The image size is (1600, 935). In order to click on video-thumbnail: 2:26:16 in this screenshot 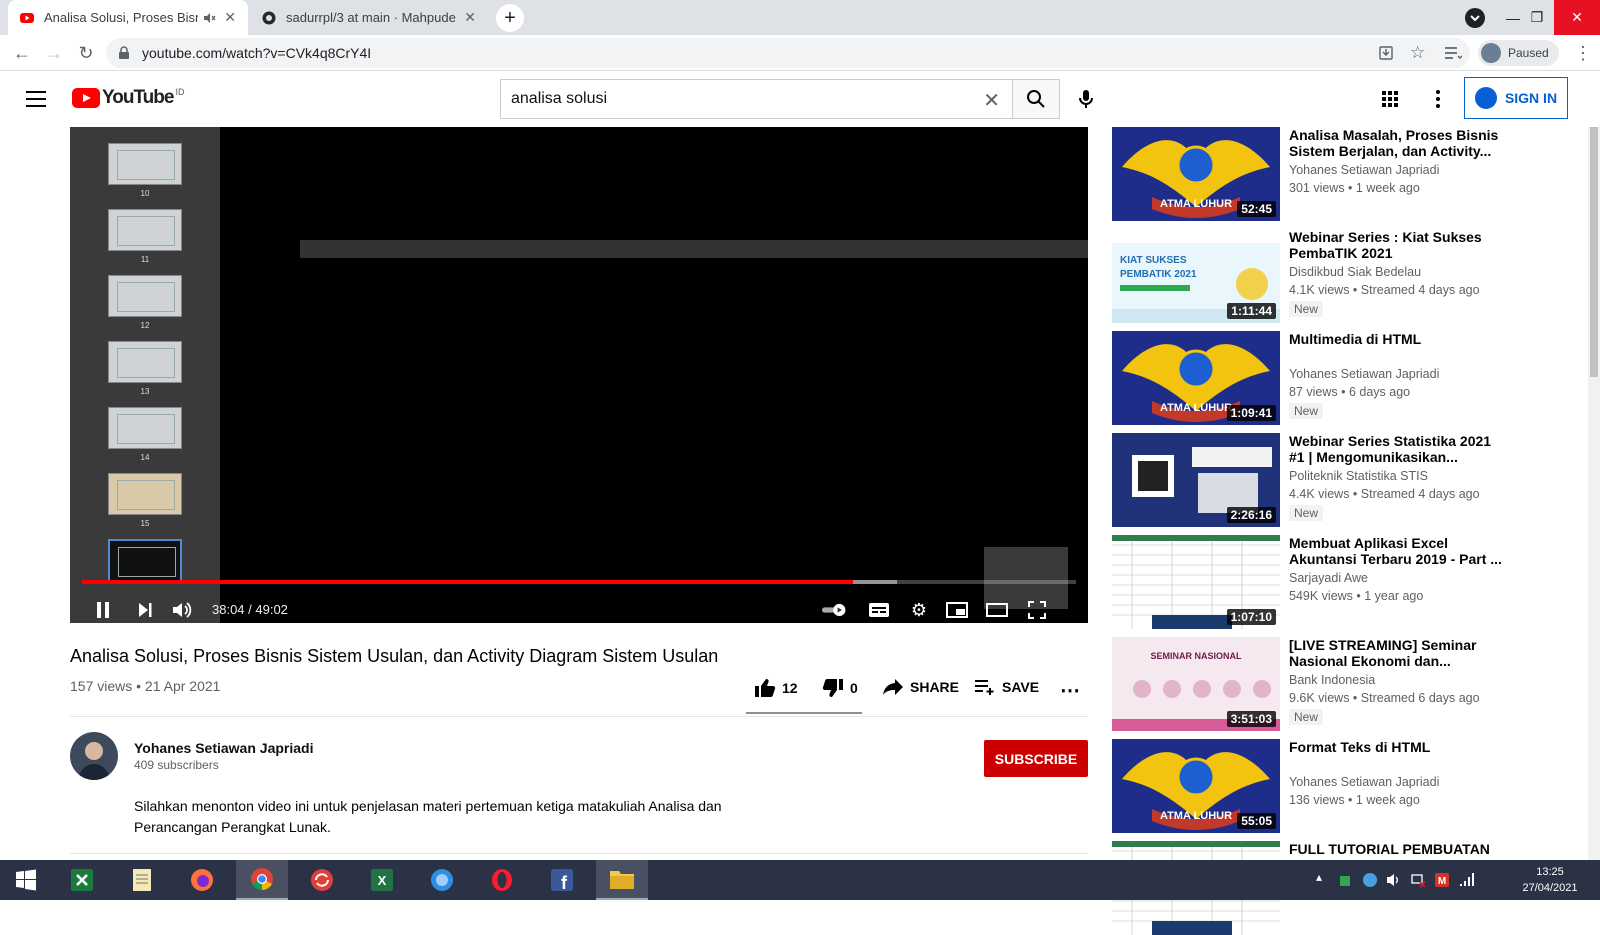, I will do `click(1196, 480)`.